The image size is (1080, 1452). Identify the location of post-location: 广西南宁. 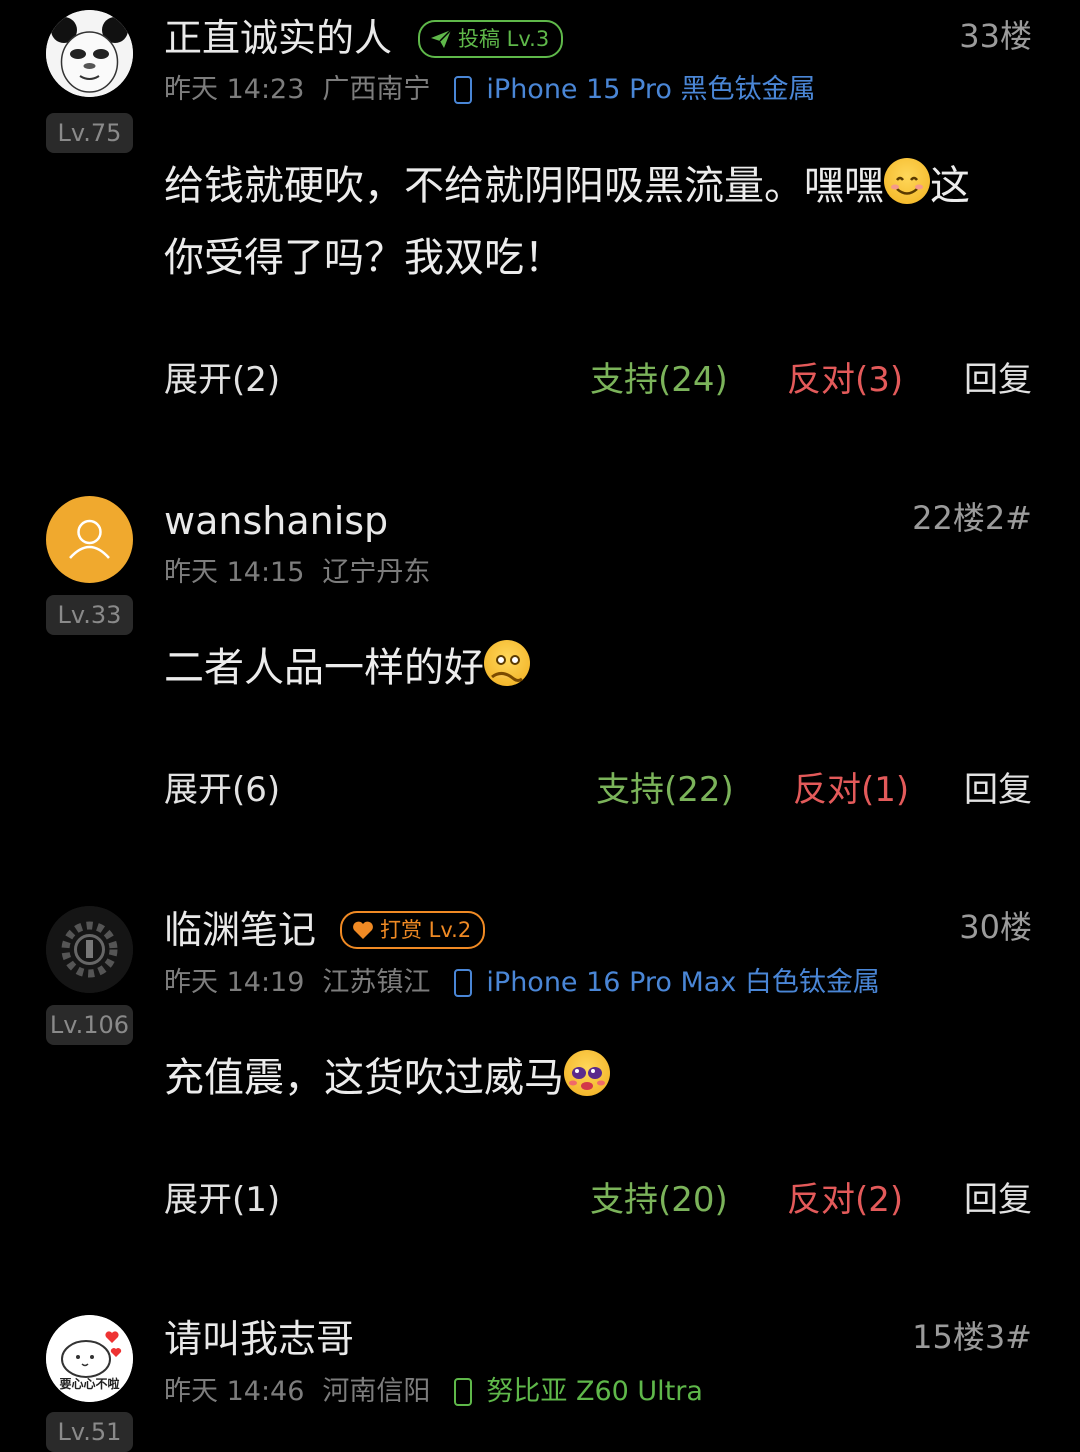
(376, 89).